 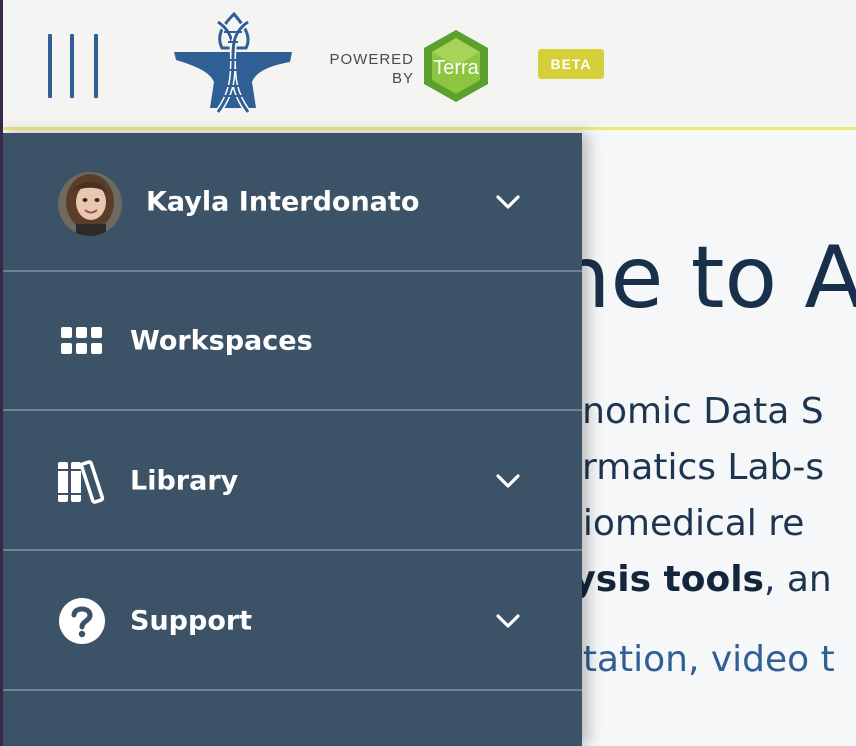 What do you see at coordinates (1, 373) in the screenshot?
I see `window-edge` at bounding box center [1, 373].